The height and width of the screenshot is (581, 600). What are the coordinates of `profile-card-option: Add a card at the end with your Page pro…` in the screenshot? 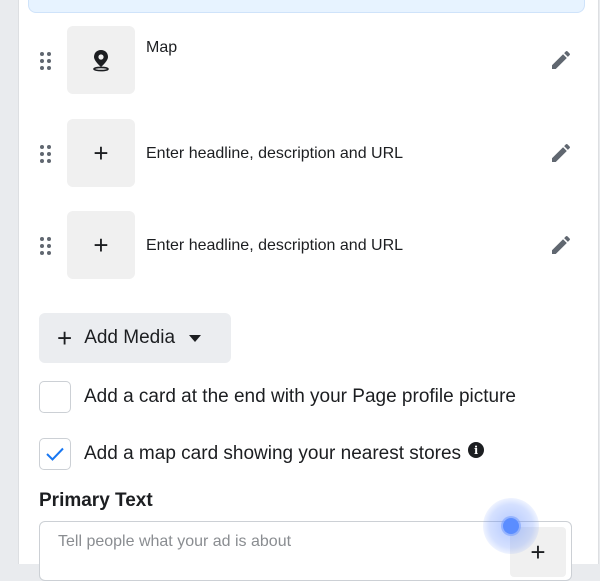 It's located at (277, 397).